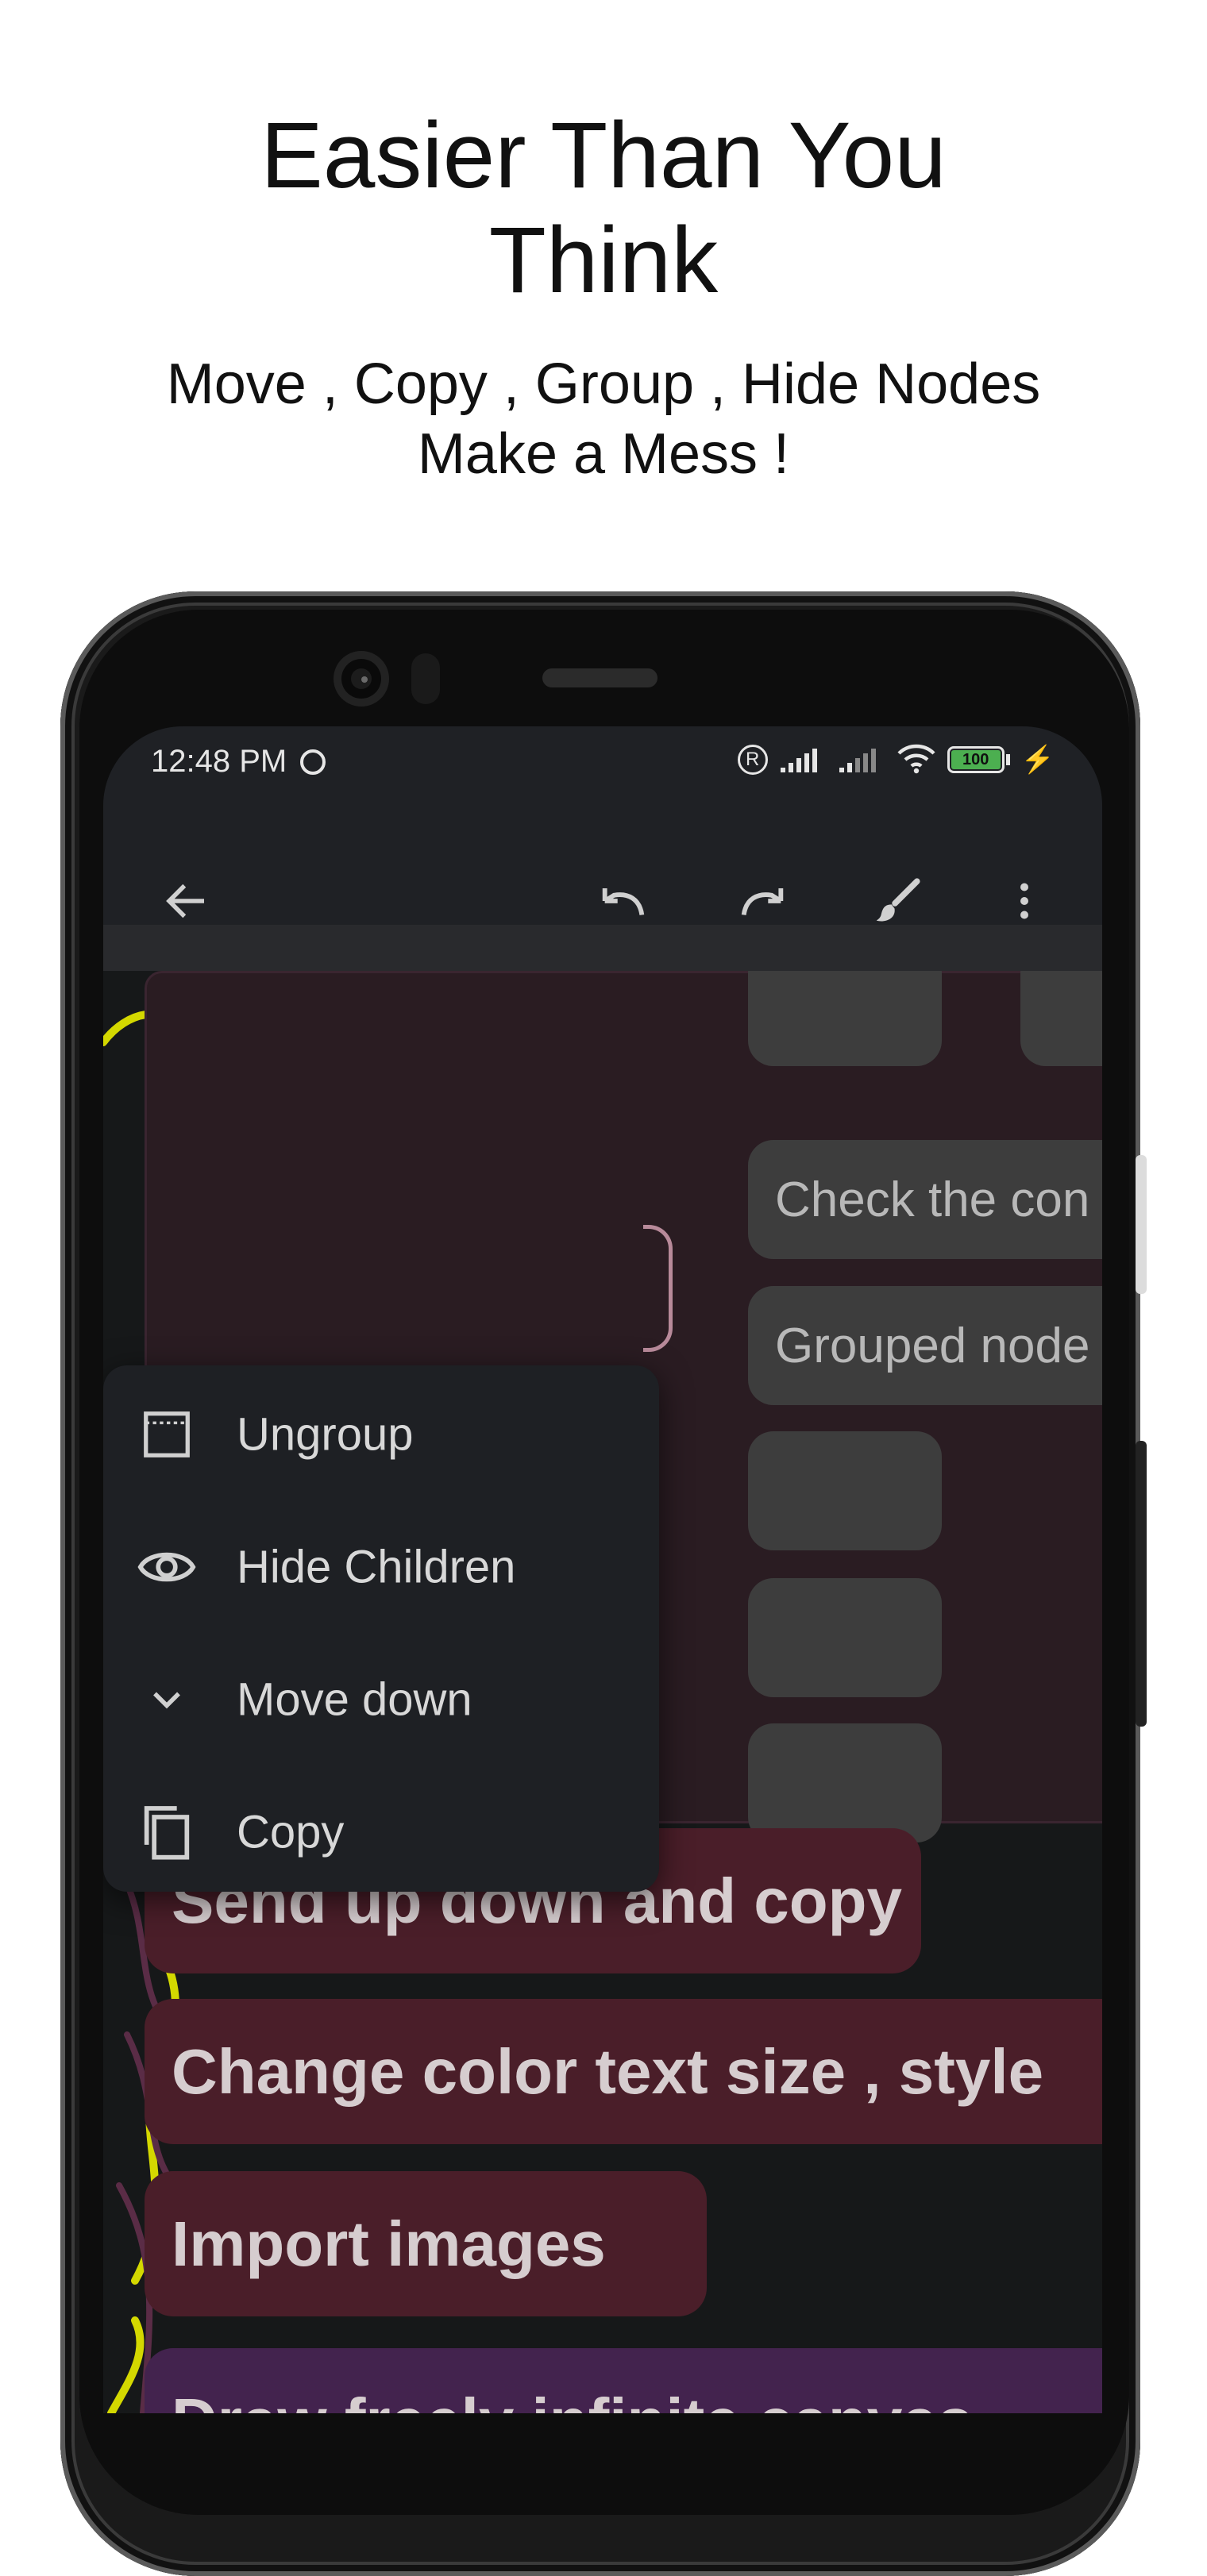  Describe the element at coordinates (857, 760) in the screenshot. I see `signal-icon-secondary` at that location.